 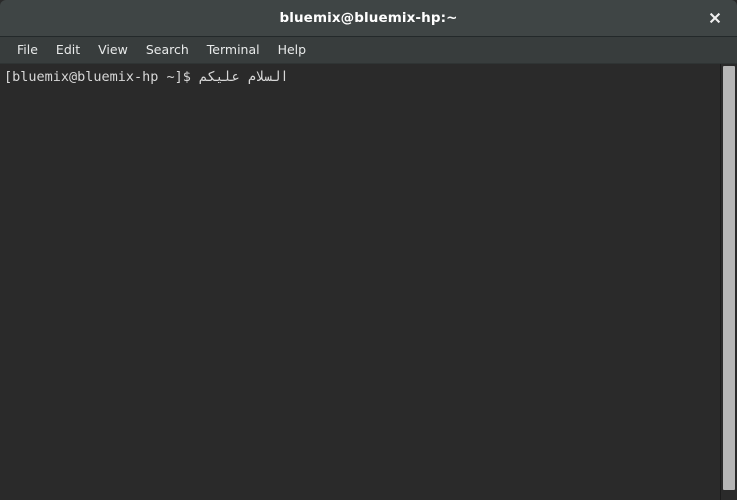 I want to click on close-icon, so click(x=715, y=18).